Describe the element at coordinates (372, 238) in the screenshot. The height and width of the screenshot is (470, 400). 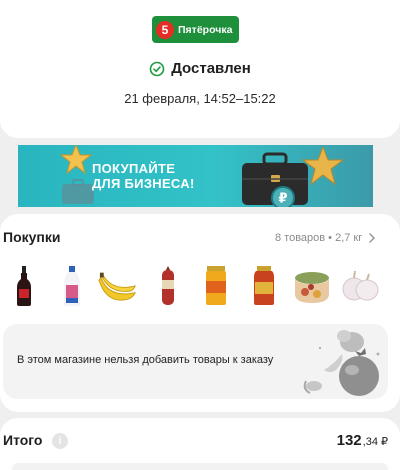
I see `chevron-right-icon` at that location.